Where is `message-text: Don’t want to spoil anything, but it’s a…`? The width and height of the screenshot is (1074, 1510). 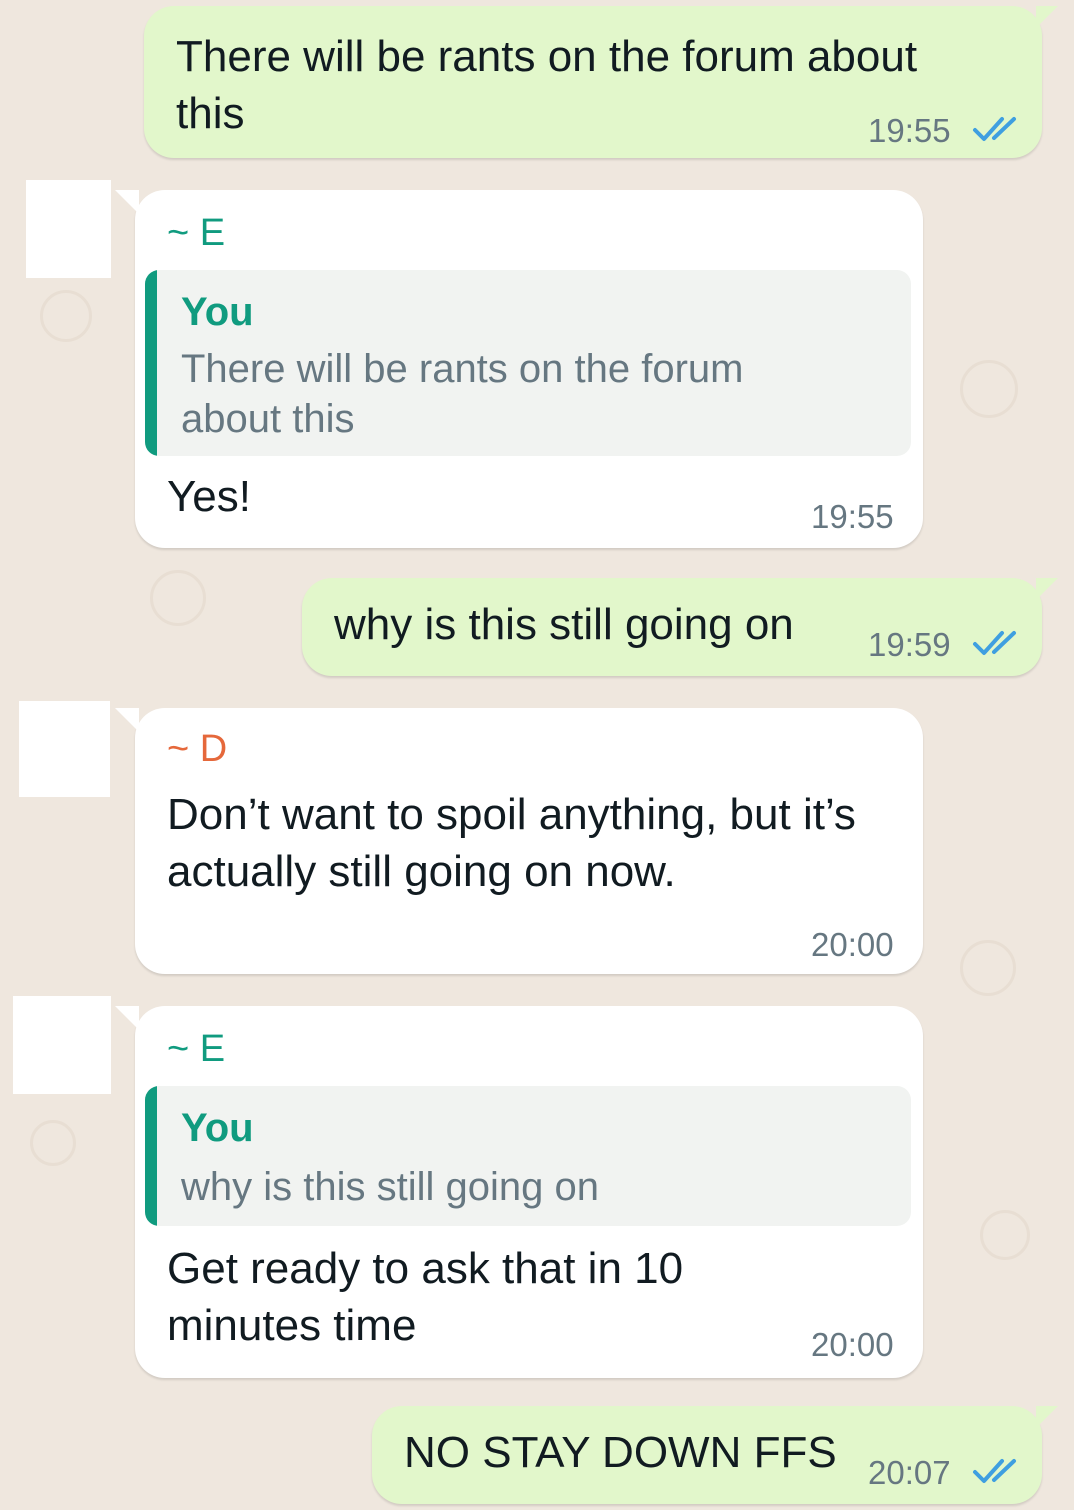 message-text: Don’t want to spoil anything, but it’s a… is located at coordinates (511, 843).